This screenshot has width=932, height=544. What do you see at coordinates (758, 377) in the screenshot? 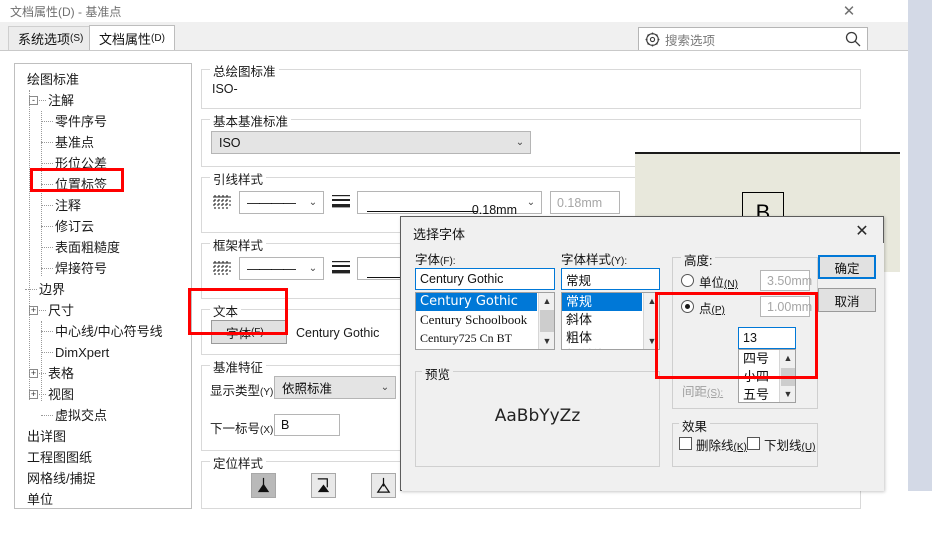
I see `point-size-list-item: 小四` at bounding box center [758, 377].